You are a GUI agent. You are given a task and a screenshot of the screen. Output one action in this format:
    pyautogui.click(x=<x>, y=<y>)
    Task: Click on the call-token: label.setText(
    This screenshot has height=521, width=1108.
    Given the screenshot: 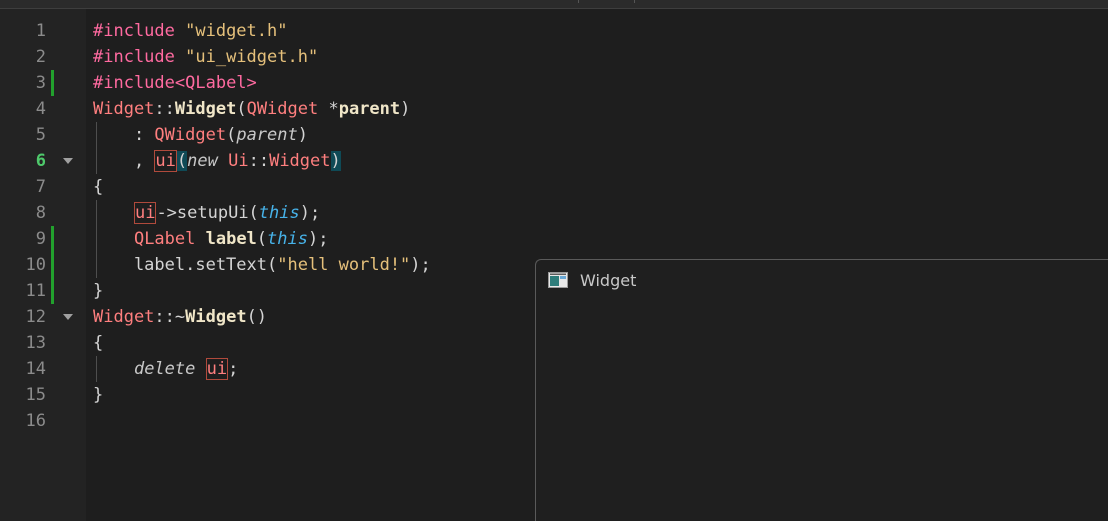 What is the action you would take?
    pyautogui.click(x=185, y=265)
    